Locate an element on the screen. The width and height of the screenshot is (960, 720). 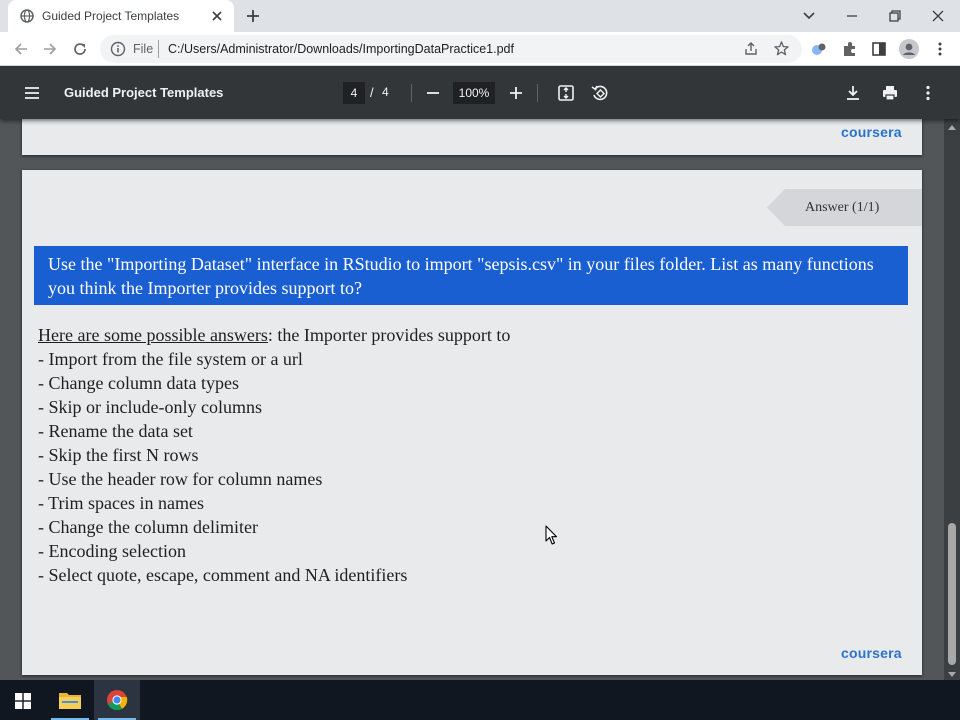
pdf-page-3: coursera is located at coordinates (472, 137).